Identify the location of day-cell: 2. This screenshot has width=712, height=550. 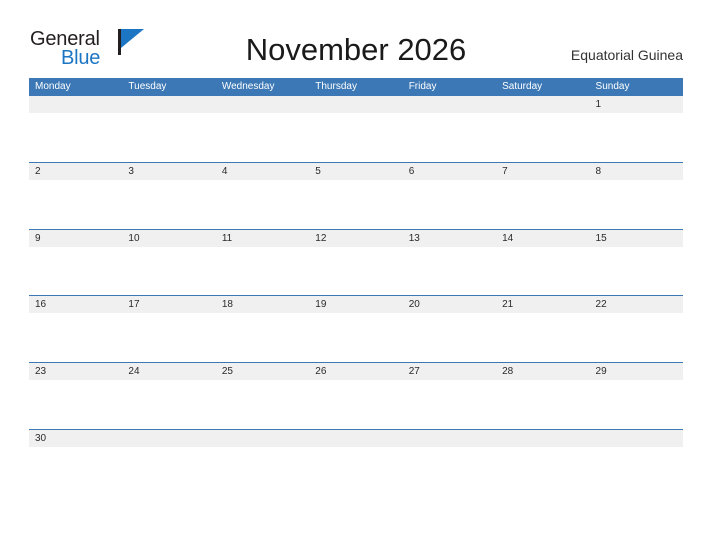
(75, 171).